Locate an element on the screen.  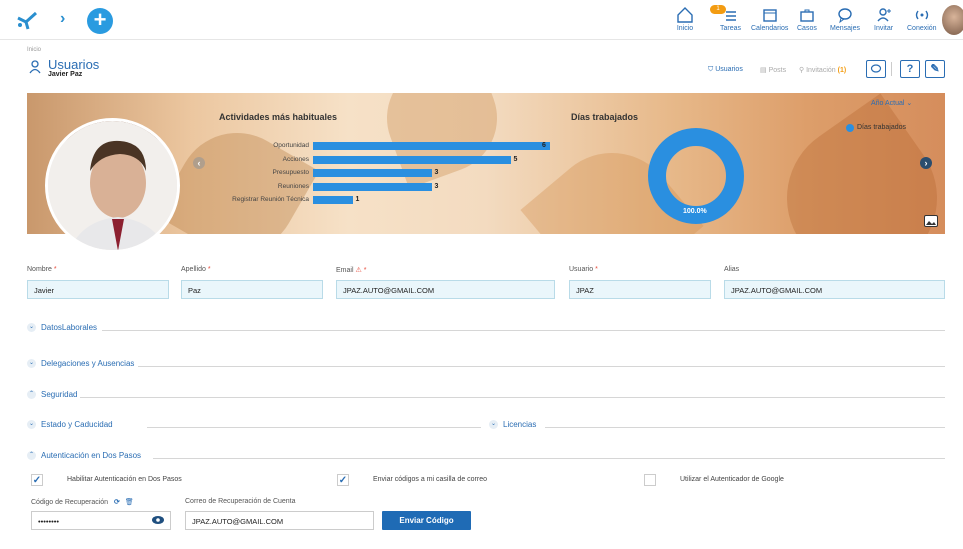
header-link-posts: ▤ Posts is located at coordinates (773, 70).